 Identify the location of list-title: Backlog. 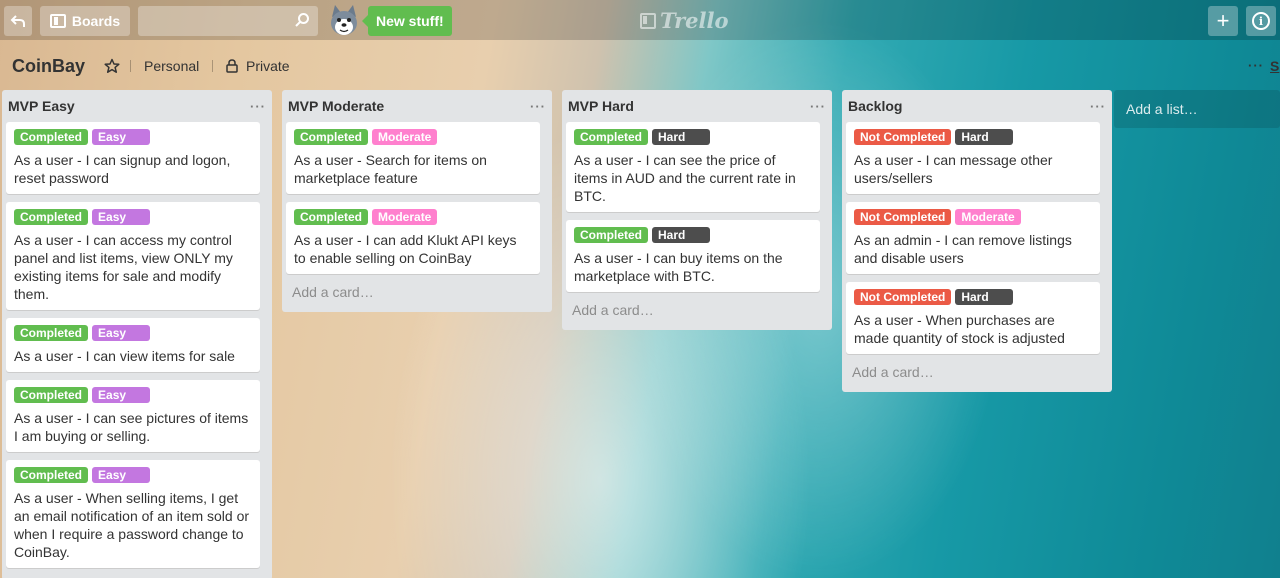
(875, 106).